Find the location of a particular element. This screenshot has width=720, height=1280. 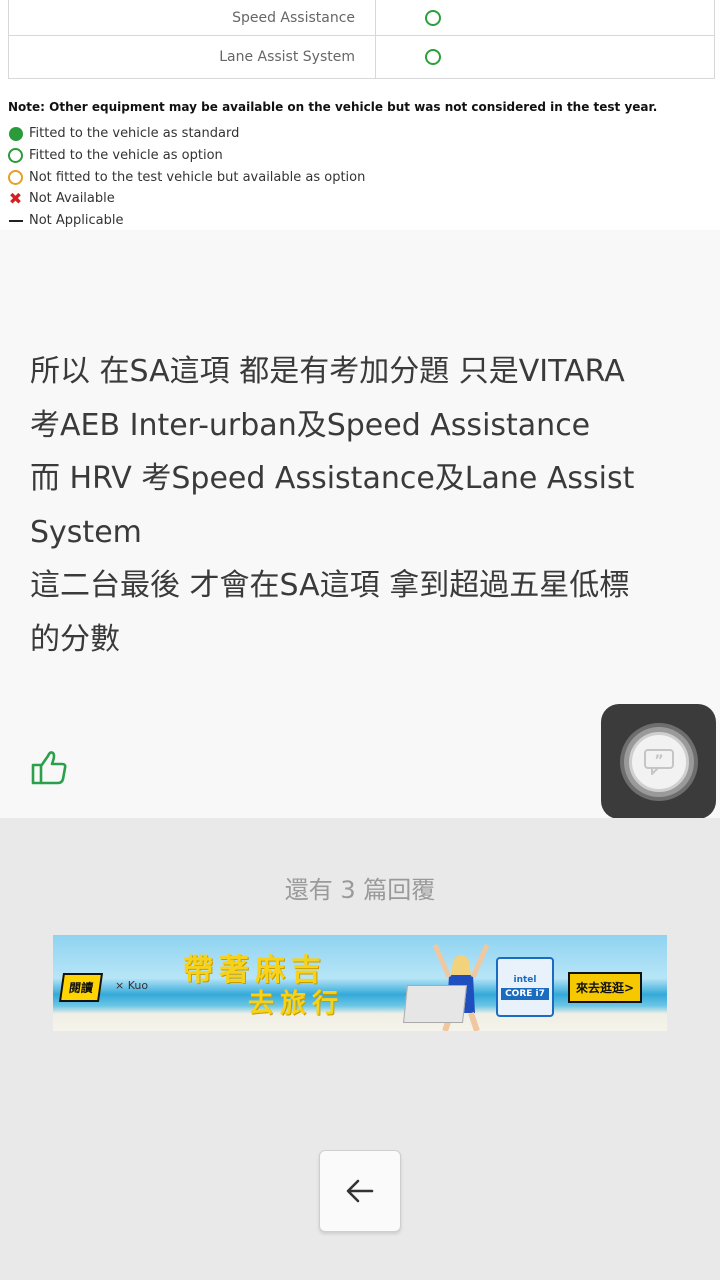

post-line: 而 HRV 考Speed Assistance及Lane Assist is located at coordinates (332, 478).